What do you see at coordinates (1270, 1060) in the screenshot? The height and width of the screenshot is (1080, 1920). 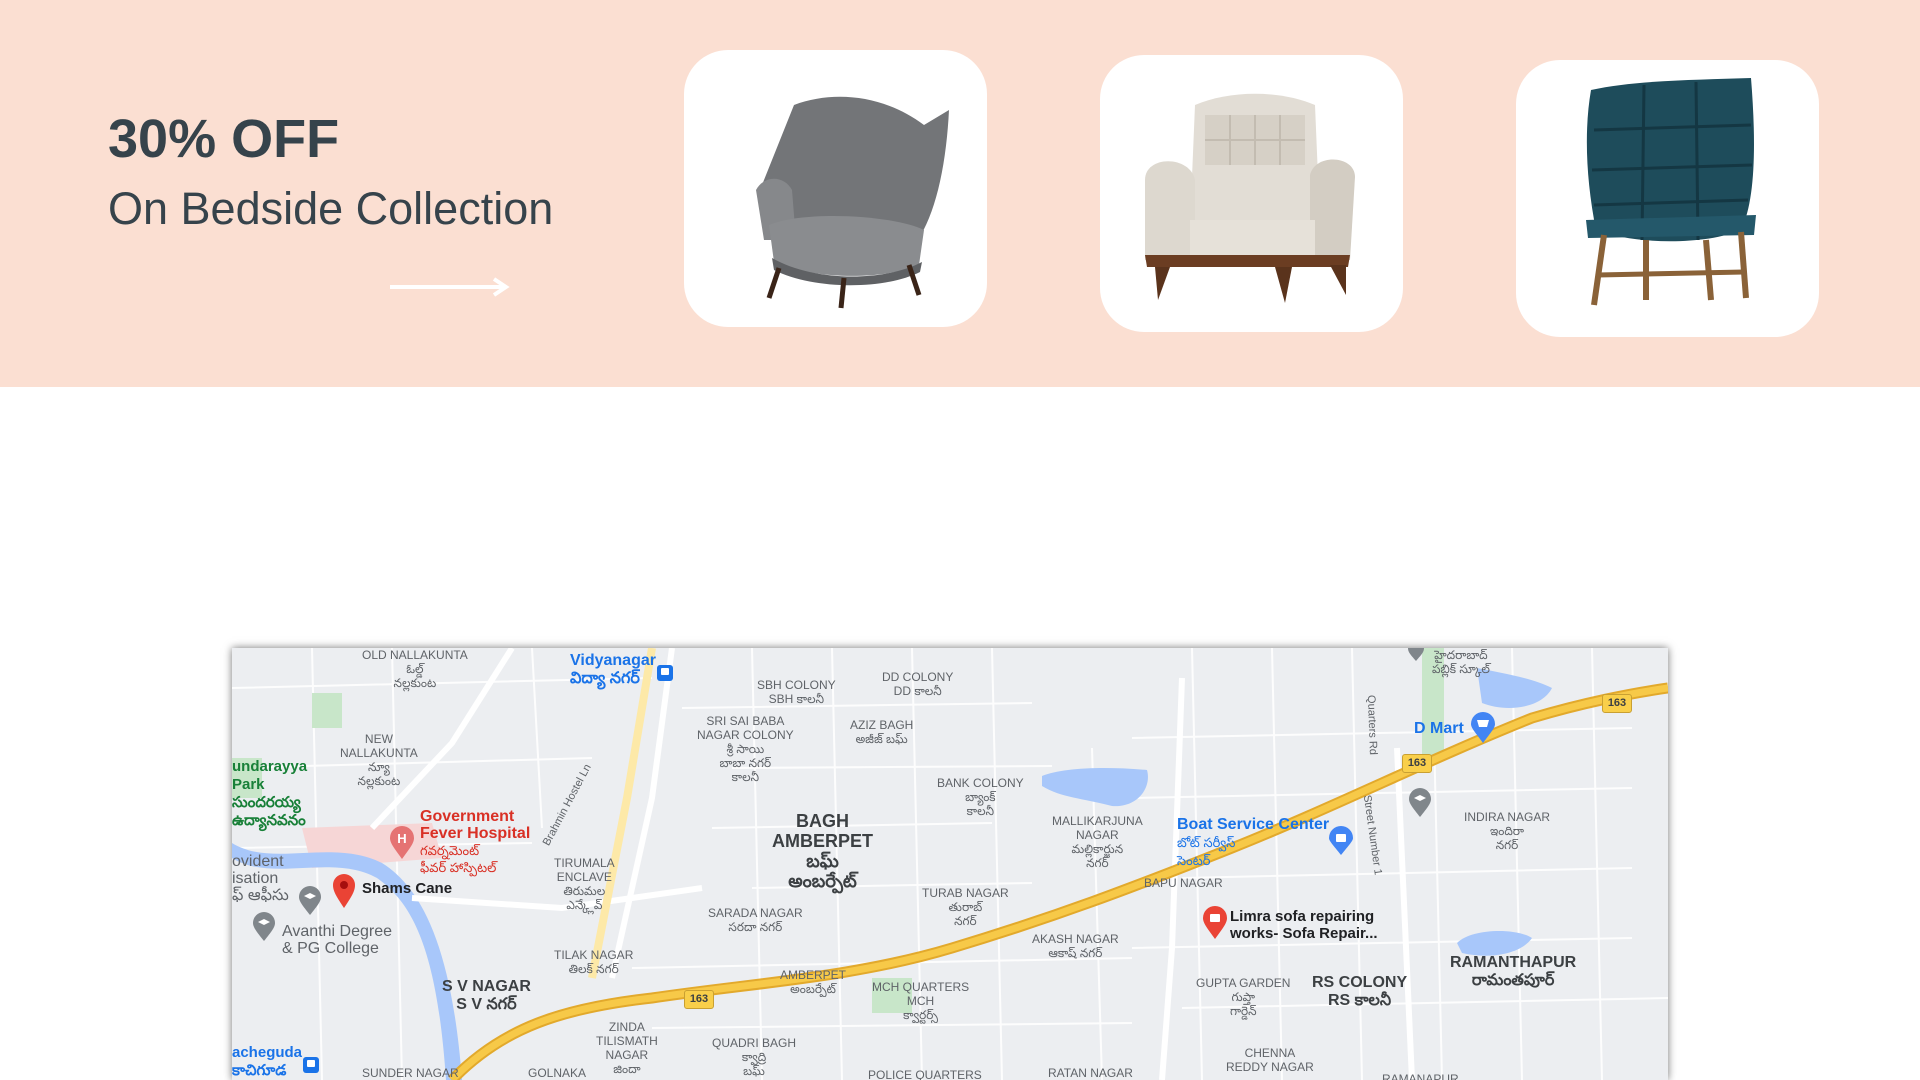 I see `map-label-chenna-reddy: CHENNA REDDY NAGAR` at bounding box center [1270, 1060].